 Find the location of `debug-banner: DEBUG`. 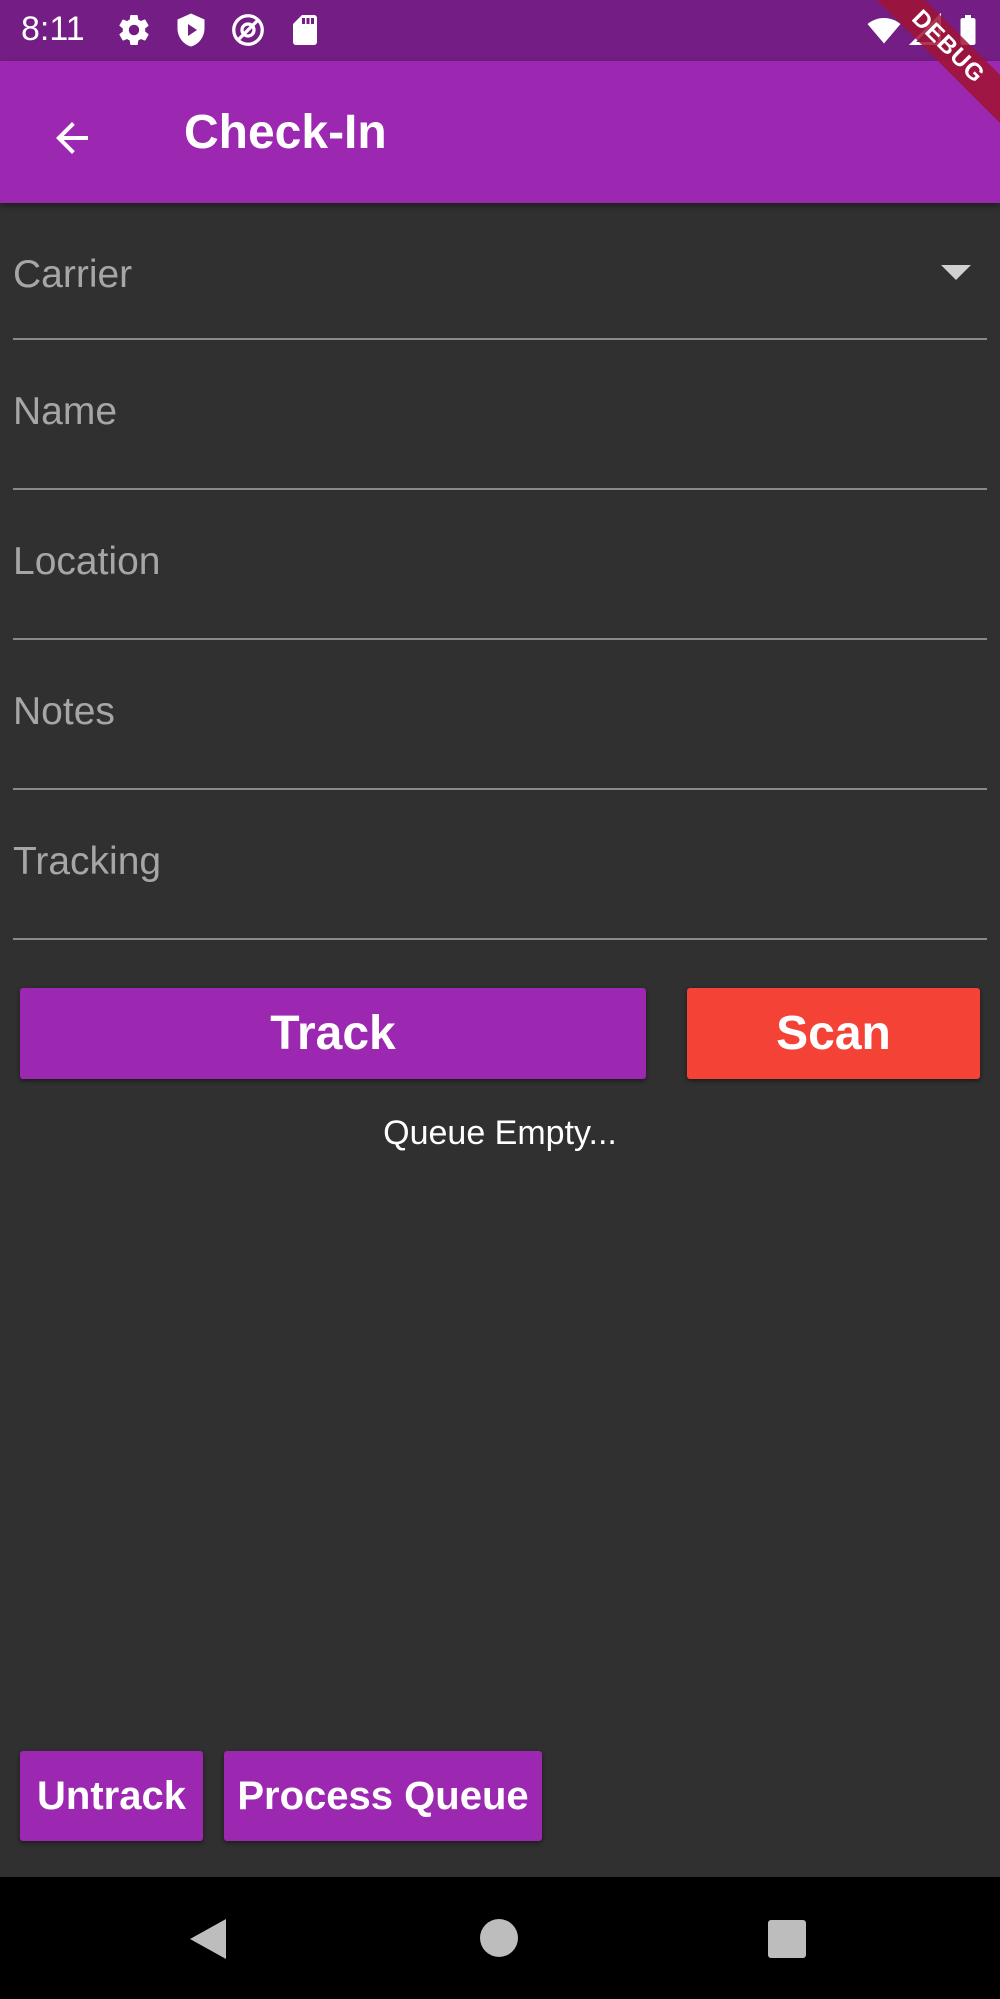

debug-banner: DEBUG is located at coordinates (920, 80).